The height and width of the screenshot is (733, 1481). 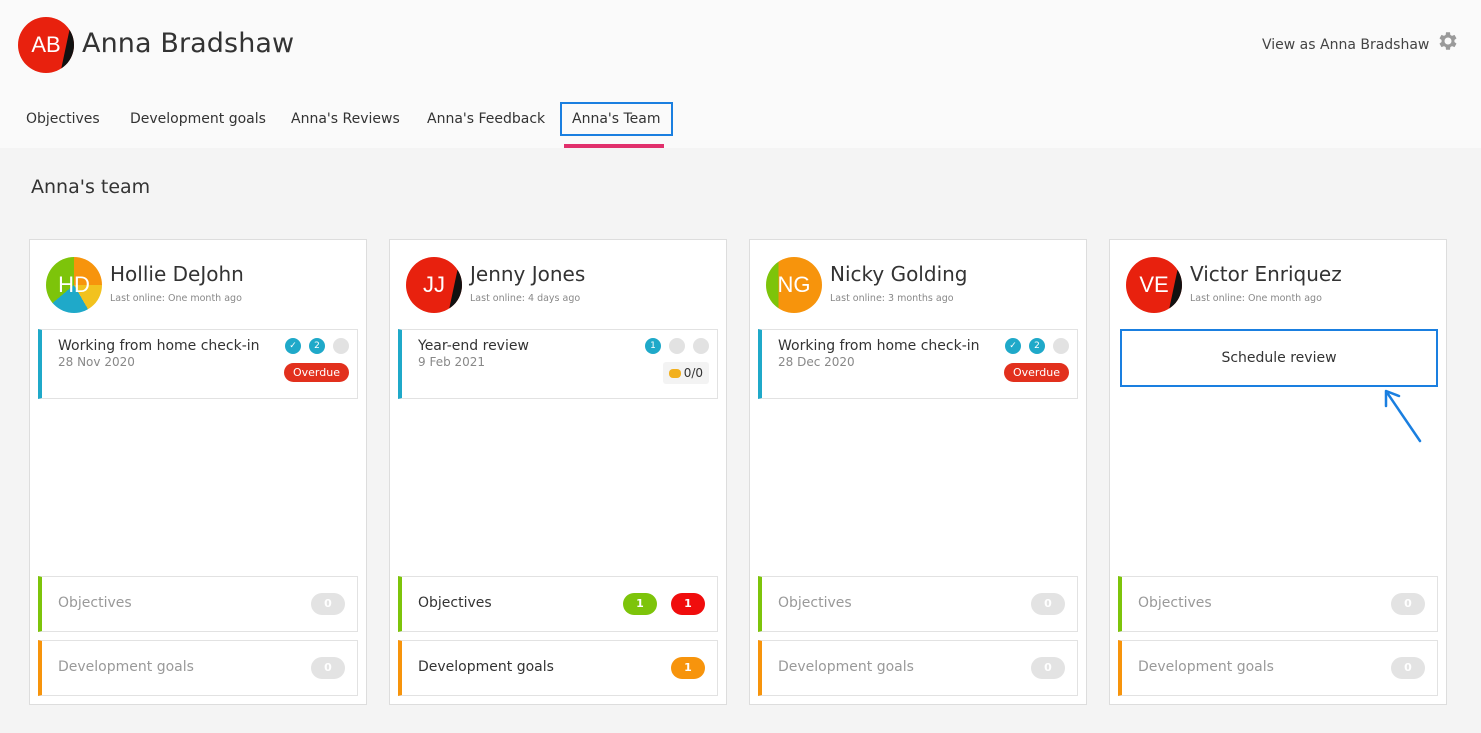 I want to click on member-name: Victor Enriquez, so click(x=1266, y=274).